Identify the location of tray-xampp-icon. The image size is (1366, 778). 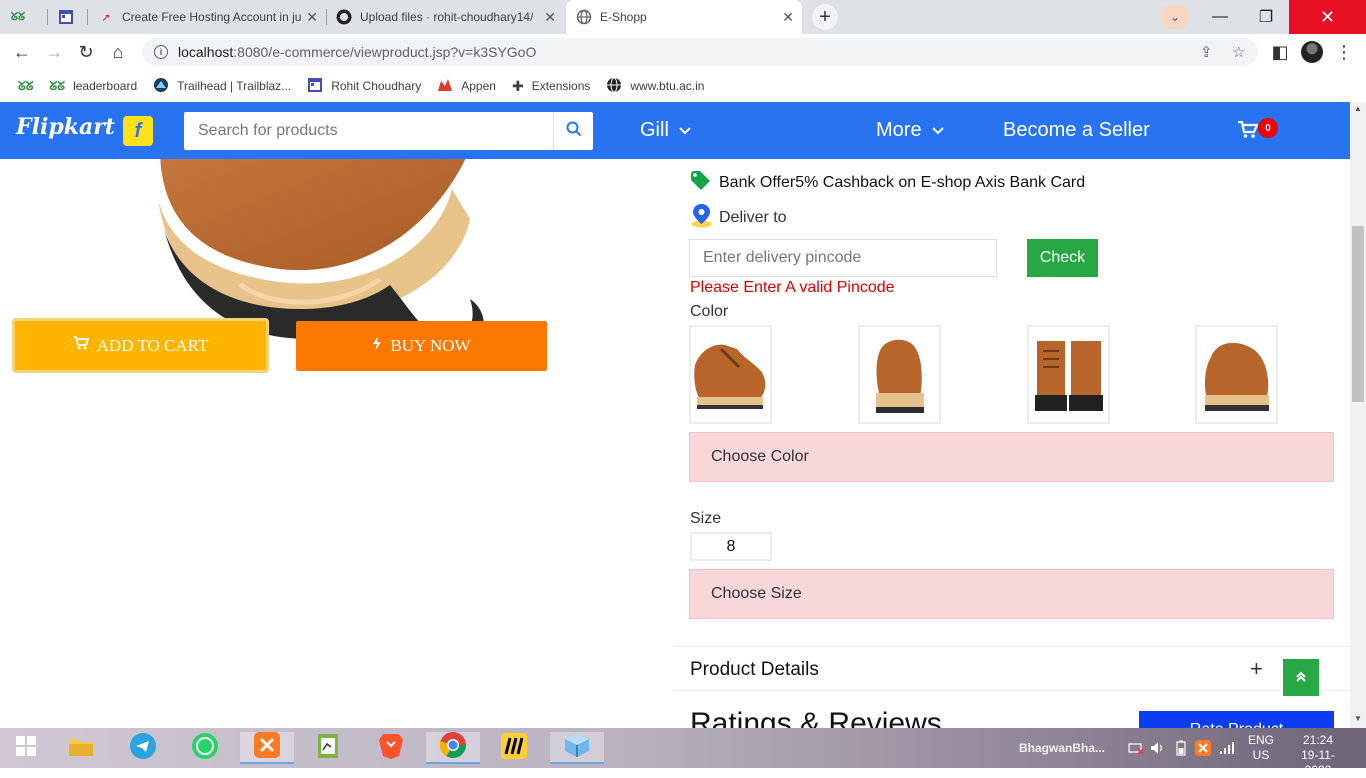
(1203, 748).